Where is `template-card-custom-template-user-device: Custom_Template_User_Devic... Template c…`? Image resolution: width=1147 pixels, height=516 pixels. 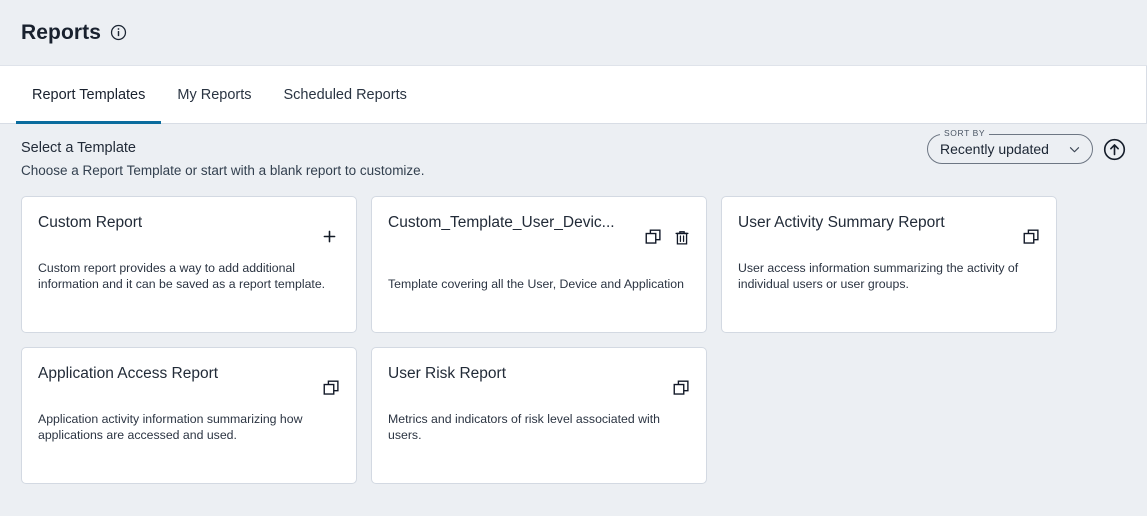
template-card-custom-template-user-device: Custom_Template_User_Devic... Template c… is located at coordinates (539, 264).